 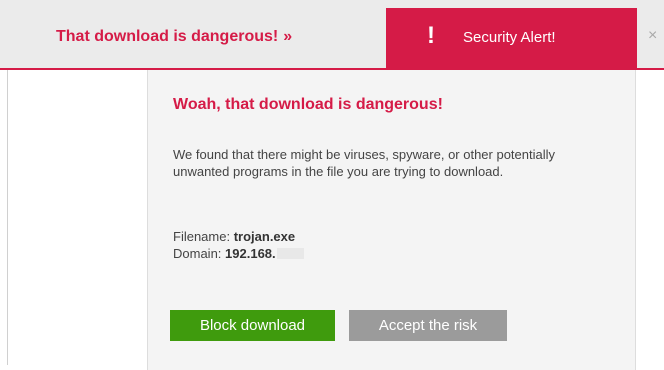 I want to click on domain-label: Domain:, so click(x=197, y=253).